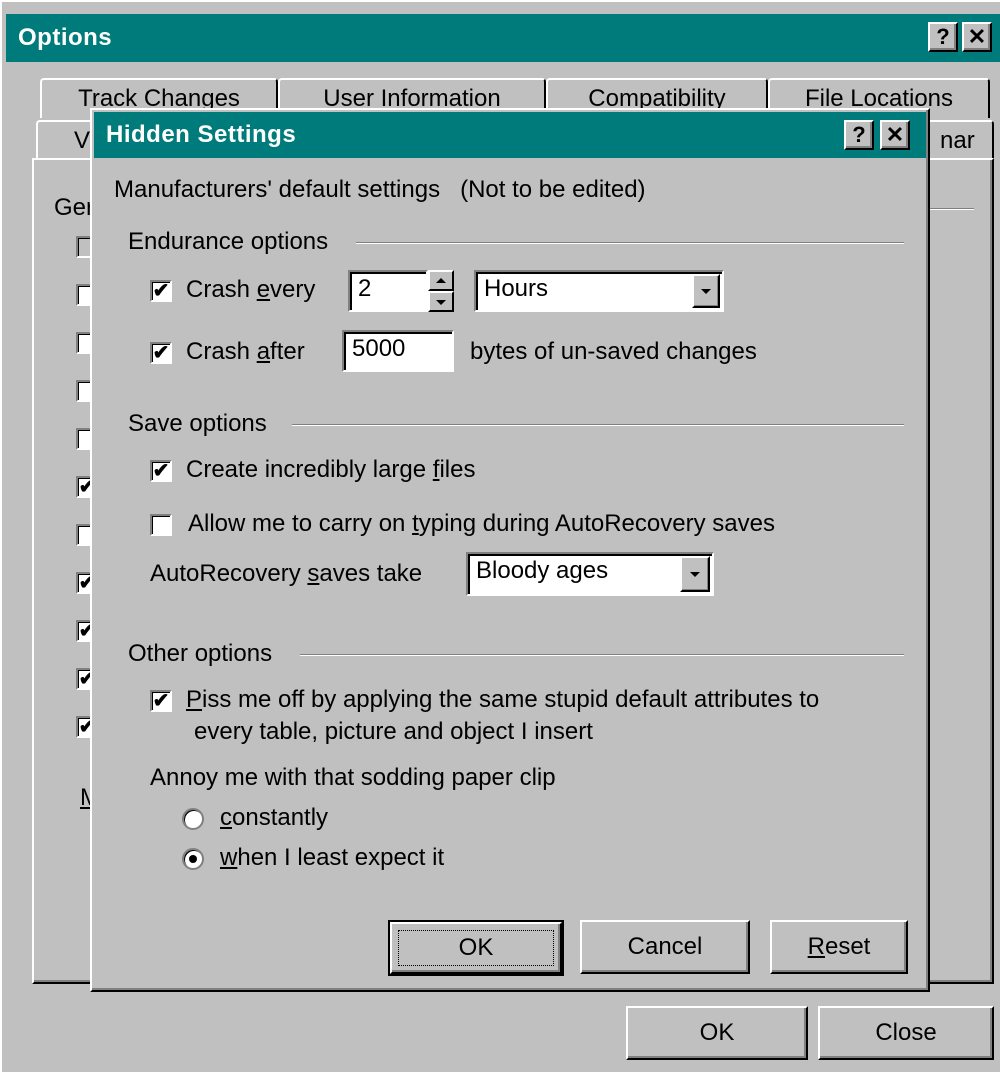 The height and width of the screenshot is (1072, 1000). I want to click on hidden-ok-label: OK, so click(476, 947).